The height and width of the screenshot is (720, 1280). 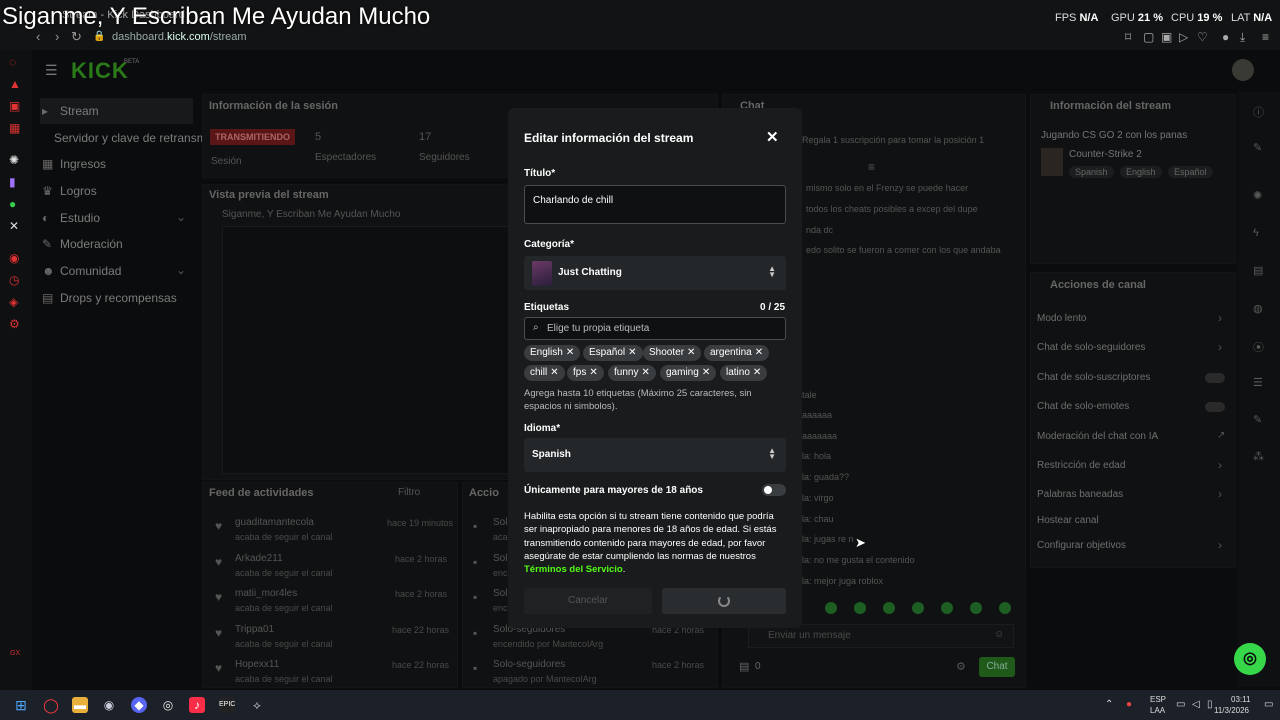 What do you see at coordinates (82, 244) in the screenshot?
I see `sidebar-item-moderacion: ✎ Moderación` at bounding box center [82, 244].